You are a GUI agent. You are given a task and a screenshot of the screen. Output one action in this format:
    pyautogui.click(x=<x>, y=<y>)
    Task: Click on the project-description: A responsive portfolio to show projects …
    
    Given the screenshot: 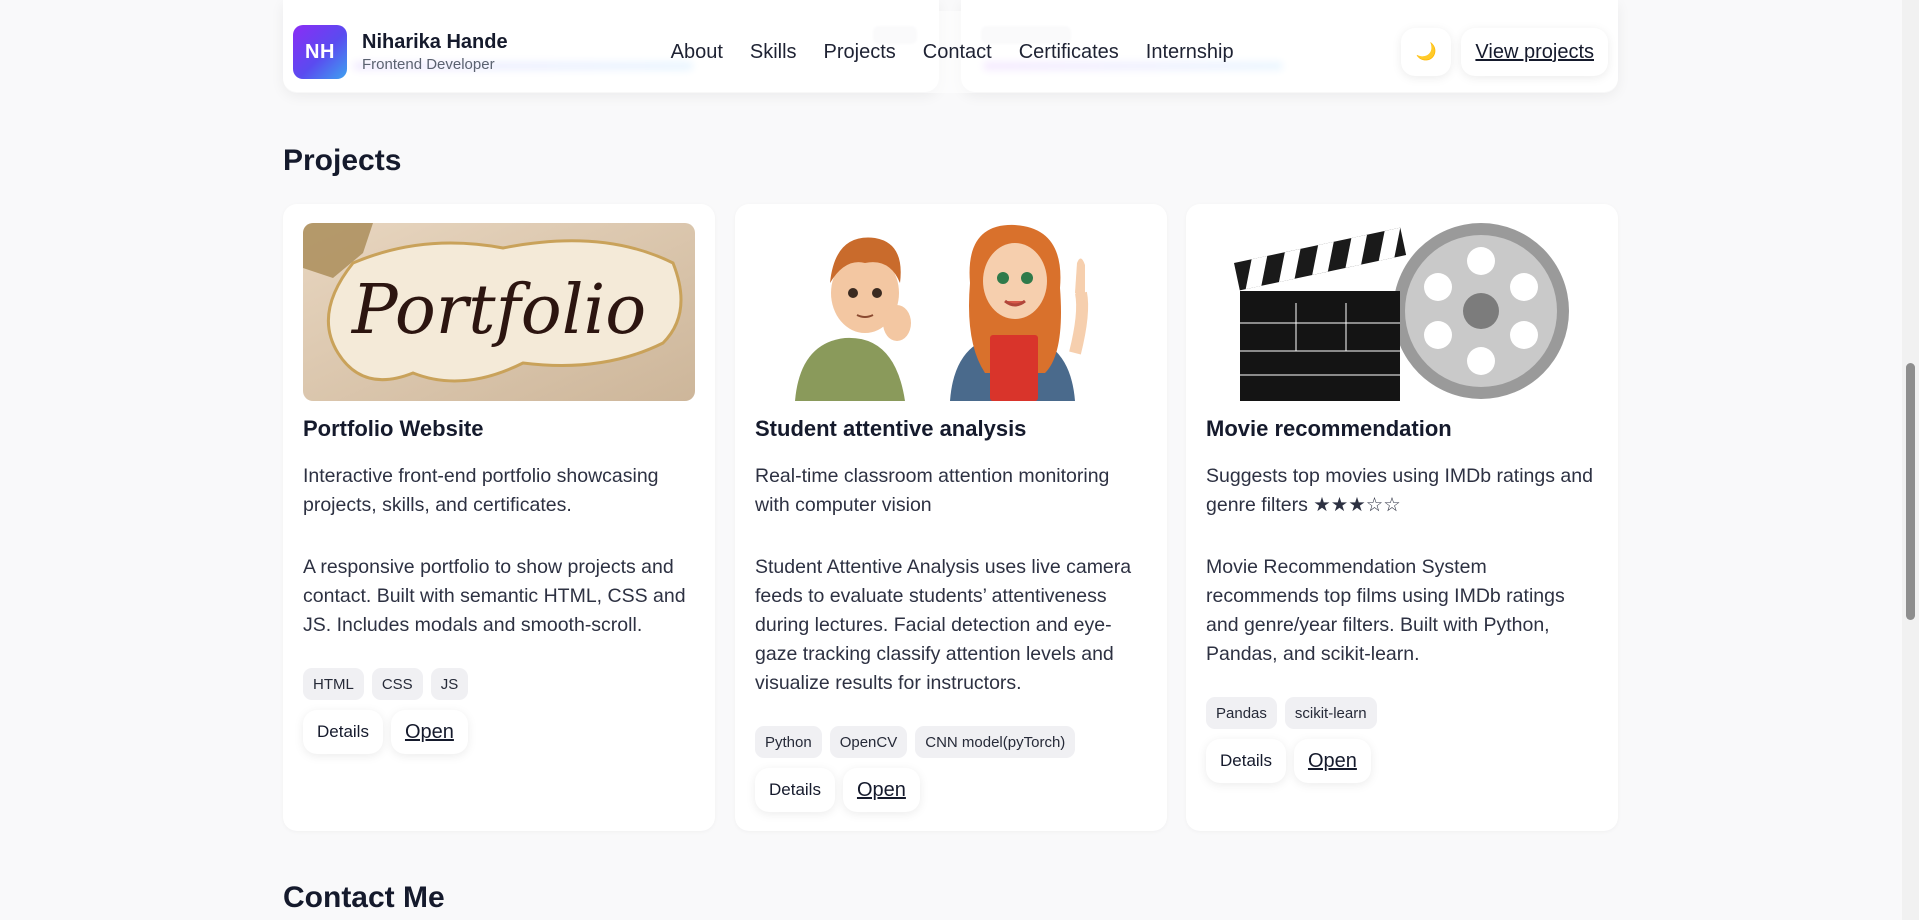 What is the action you would take?
    pyautogui.click(x=494, y=596)
    